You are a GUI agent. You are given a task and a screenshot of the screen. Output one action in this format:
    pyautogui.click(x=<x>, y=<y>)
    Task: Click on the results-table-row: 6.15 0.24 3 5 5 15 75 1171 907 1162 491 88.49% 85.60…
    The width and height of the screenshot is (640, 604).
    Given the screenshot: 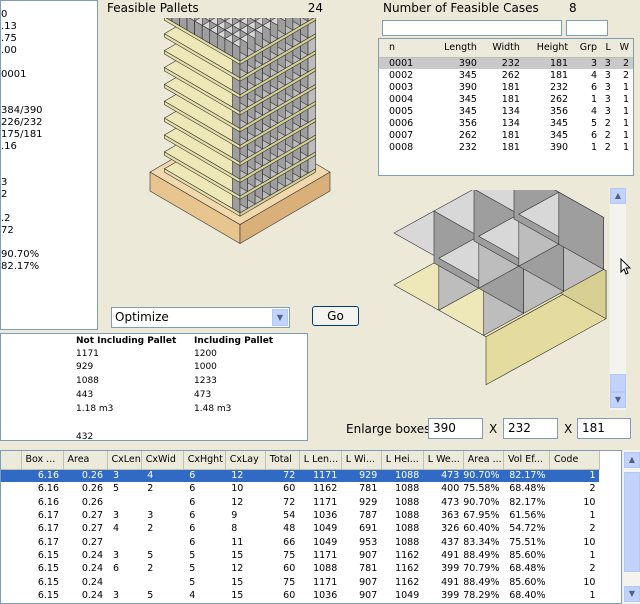 What is the action you would take?
    pyautogui.click(x=300, y=555)
    